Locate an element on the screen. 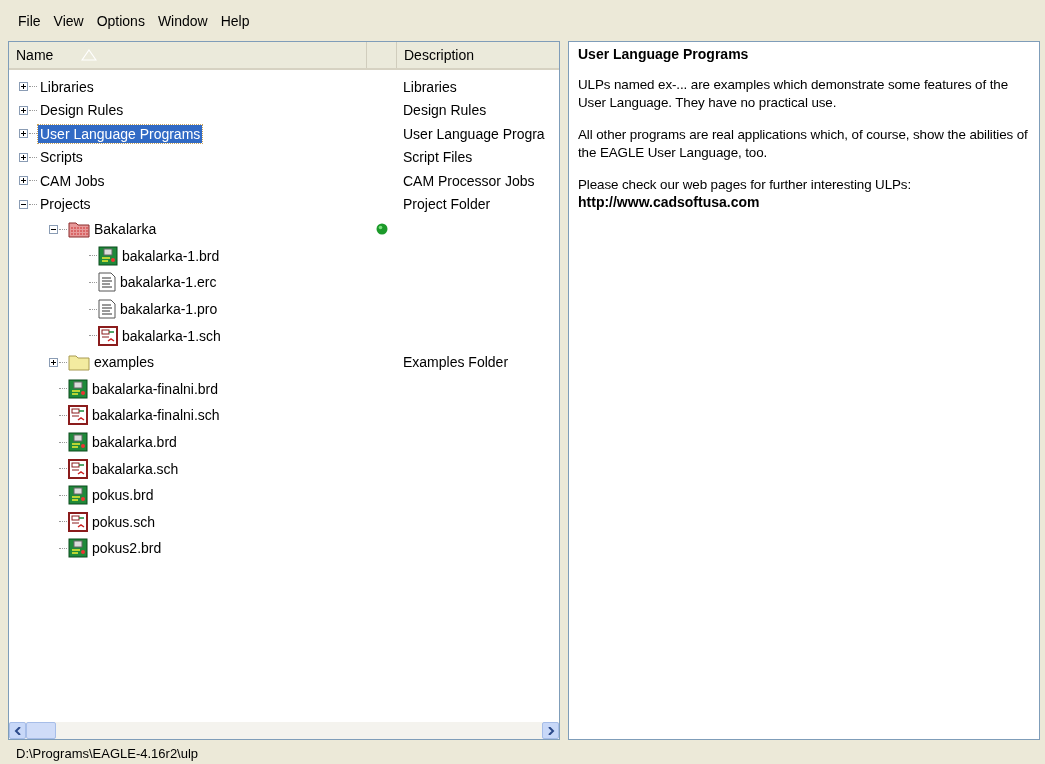 This screenshot has height=764, width=1045. tree-item: bakalarka-1.pro is located at coordinates (169, 309).